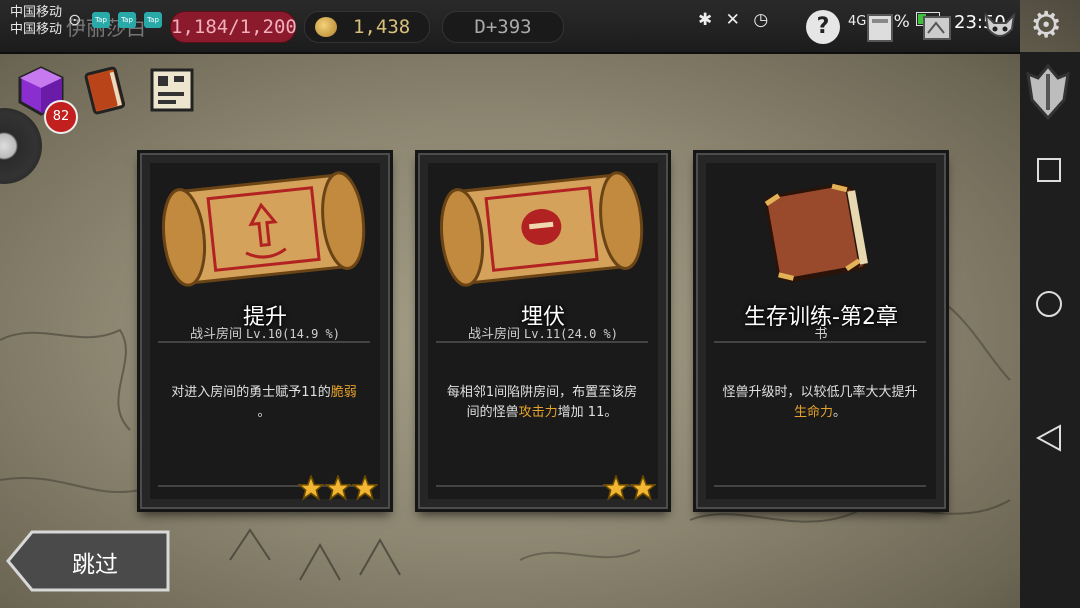 This screenshot has width=1080, height=608. What do you see at coordinates (820, 403) in the screenshot?
I see `card-description: 怪兽升级时，以较低几率大大提升生命力。` at bounding box center [820, 403].